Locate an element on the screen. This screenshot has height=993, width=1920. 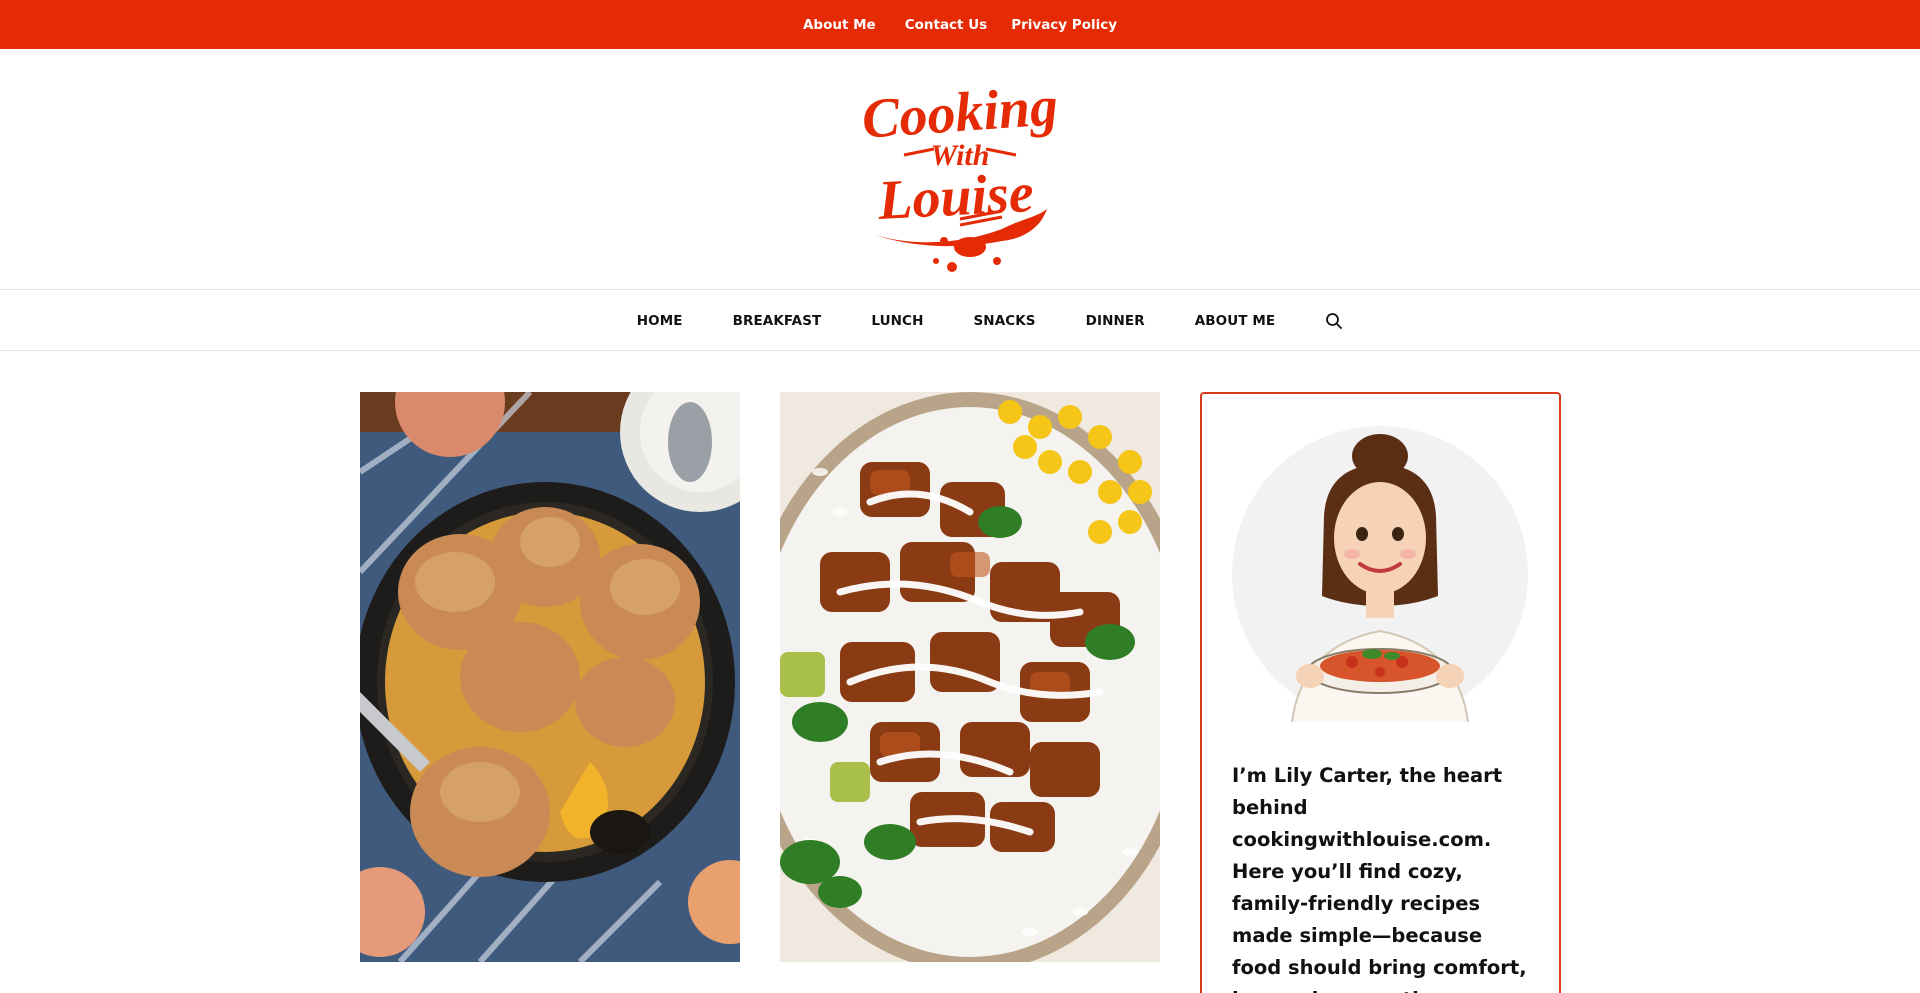
nav-item-dinner: DINNER is located at coordinates (1115, 321).